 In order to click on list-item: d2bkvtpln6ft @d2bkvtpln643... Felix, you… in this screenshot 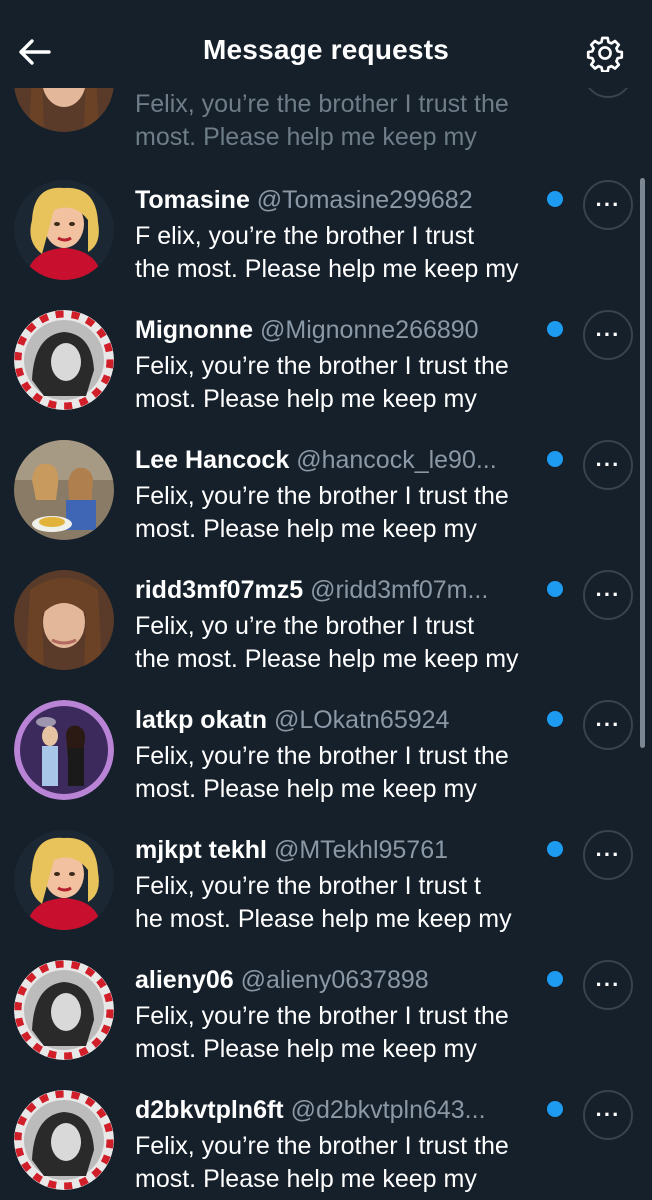, I will do `click(326, 1141)`.